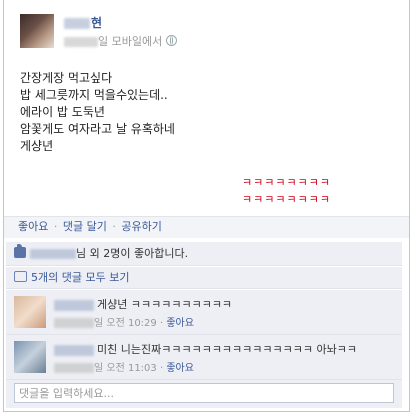 This screenshot has height=413, width=412. I want to click on comment-bubble-icon, so click(20, 276).